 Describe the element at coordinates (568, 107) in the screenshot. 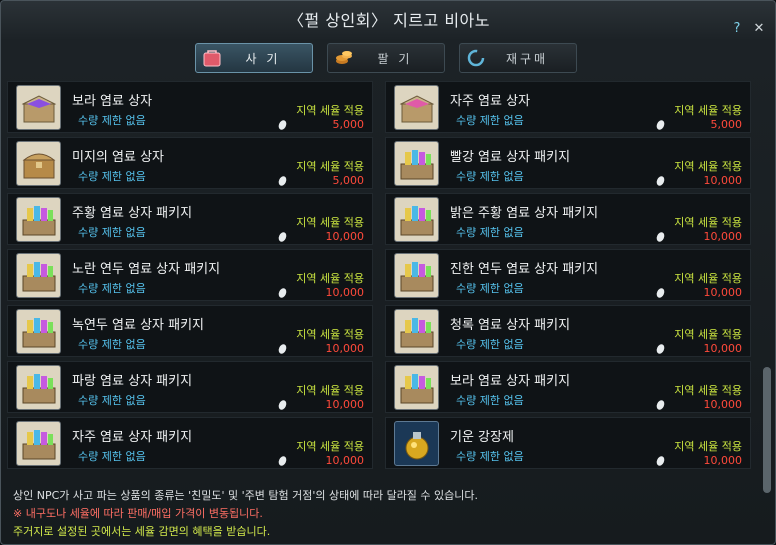

I see `shop-item: 자주 염료 상자 수량 제한 없음 지역 세율 적용 5,000` at that location.